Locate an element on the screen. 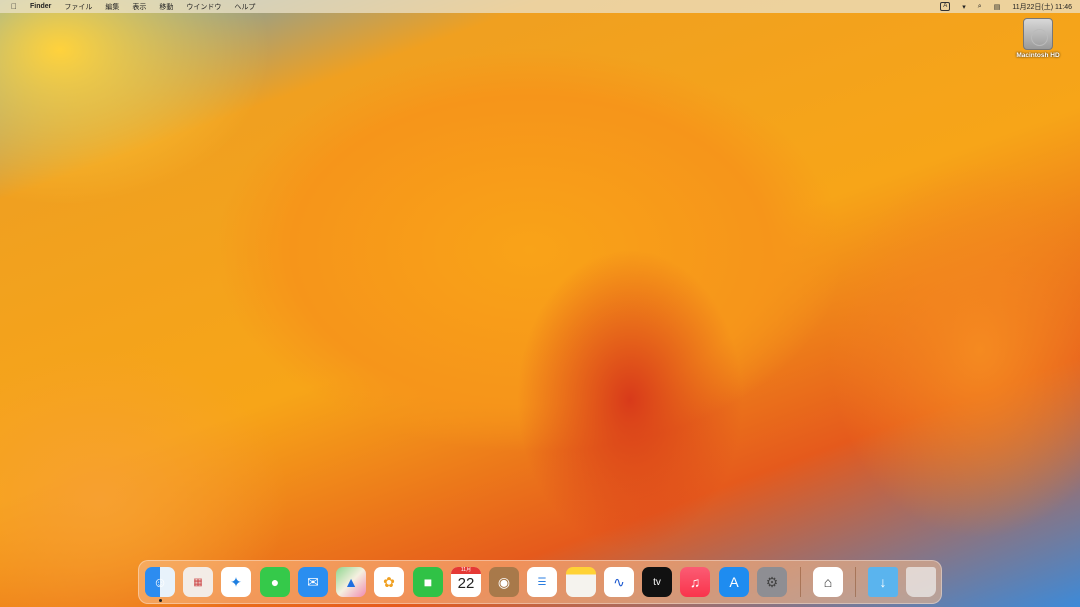  desktop-icon-macintosh-hd: Macintosh HD is located at coordinates (1038, 38).